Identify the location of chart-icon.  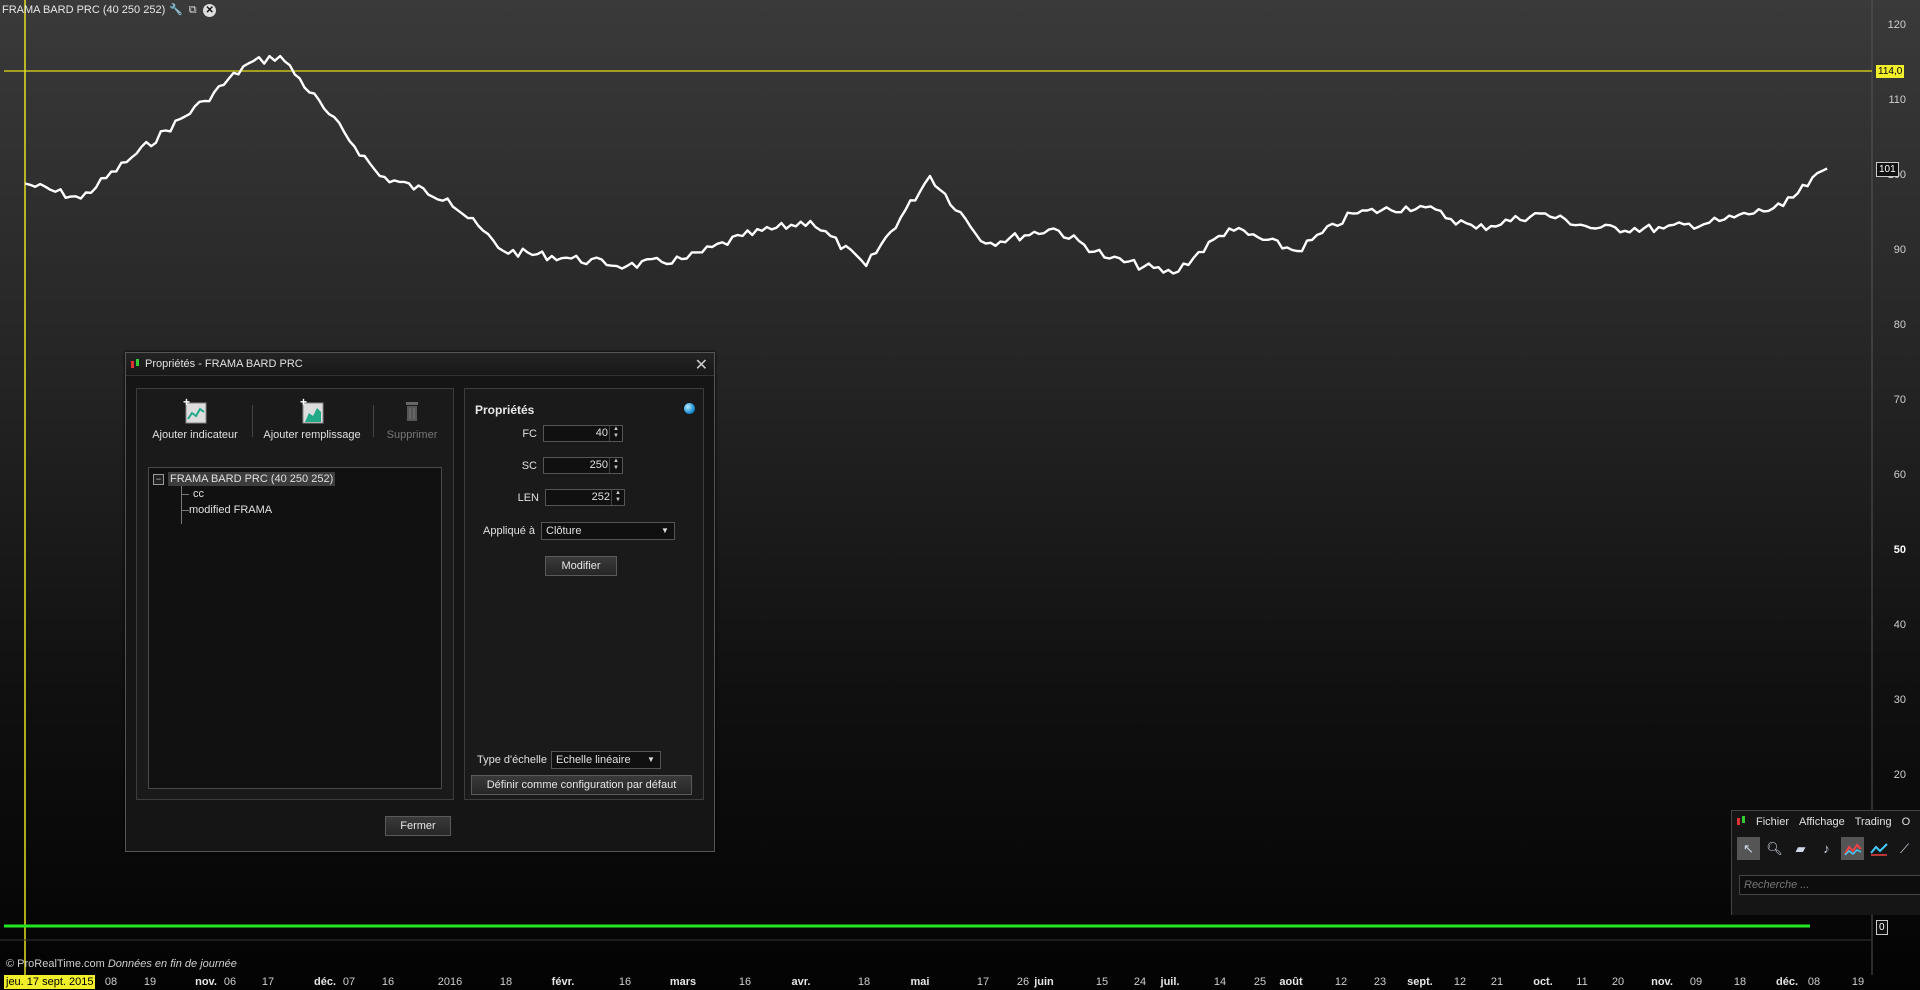
(1852, 848).